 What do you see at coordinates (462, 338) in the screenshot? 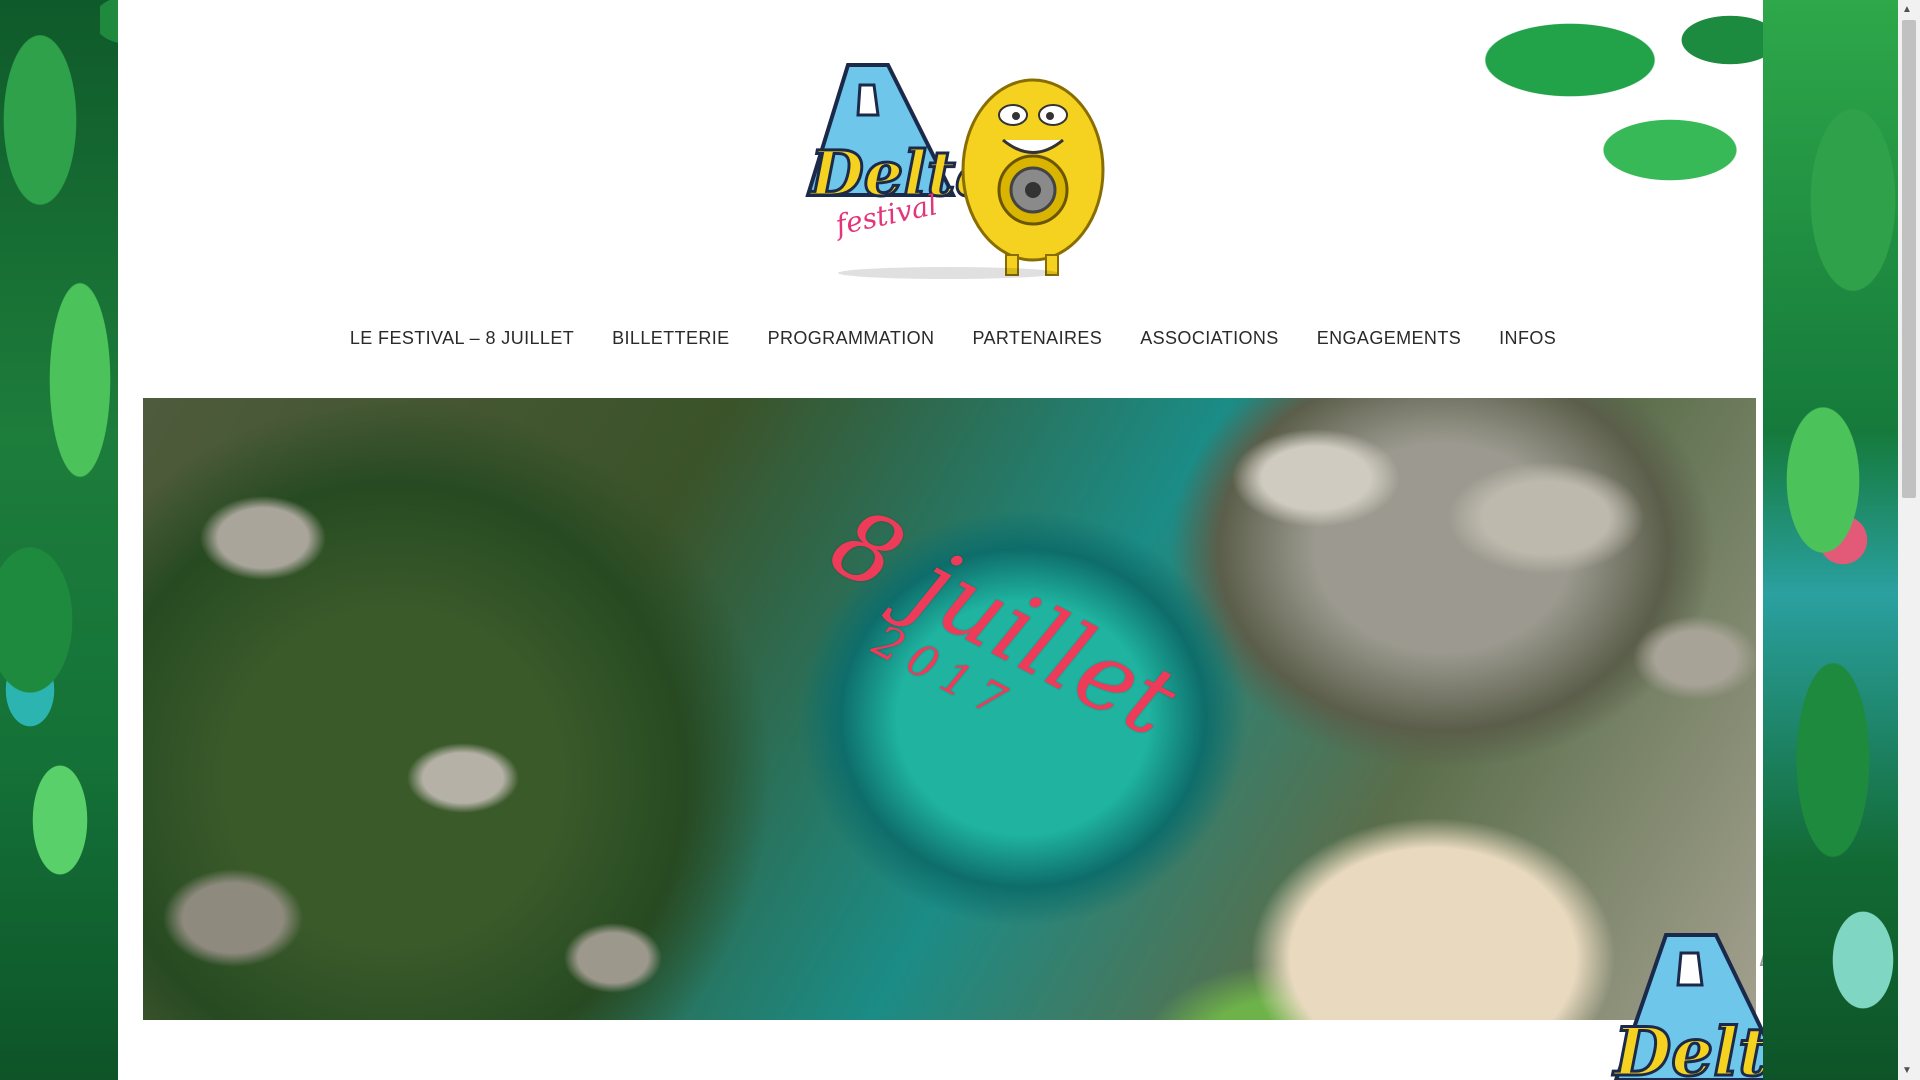
I see `nav-item-le-festival: LE FESTIVAL – 8 JUILLET` at bounding box center [462, 338].